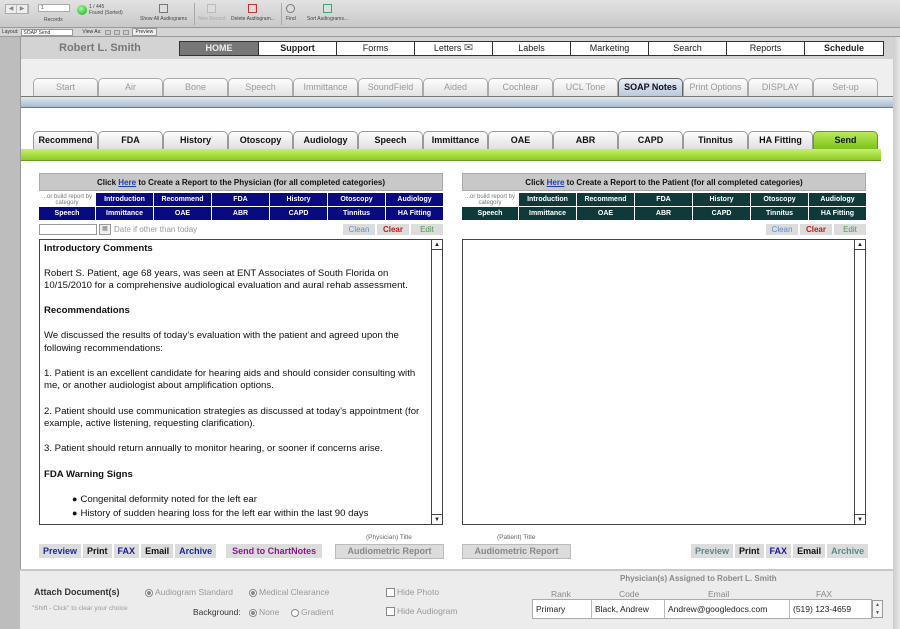 The image size is (900, 629). I want to click on nav-home: HOME, so click(219, 48).